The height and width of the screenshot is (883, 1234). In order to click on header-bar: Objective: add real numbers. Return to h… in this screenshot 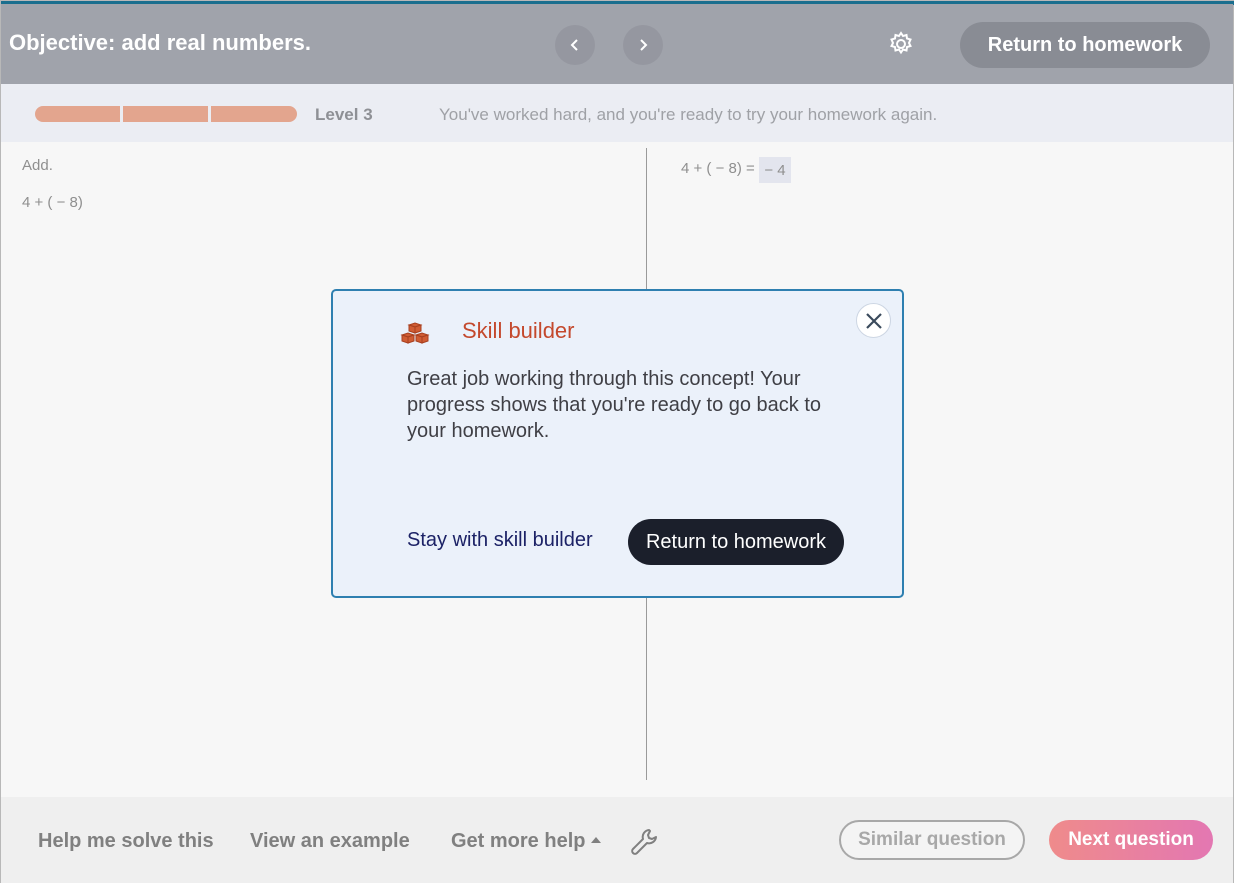, I will do `click(617, 44)`.